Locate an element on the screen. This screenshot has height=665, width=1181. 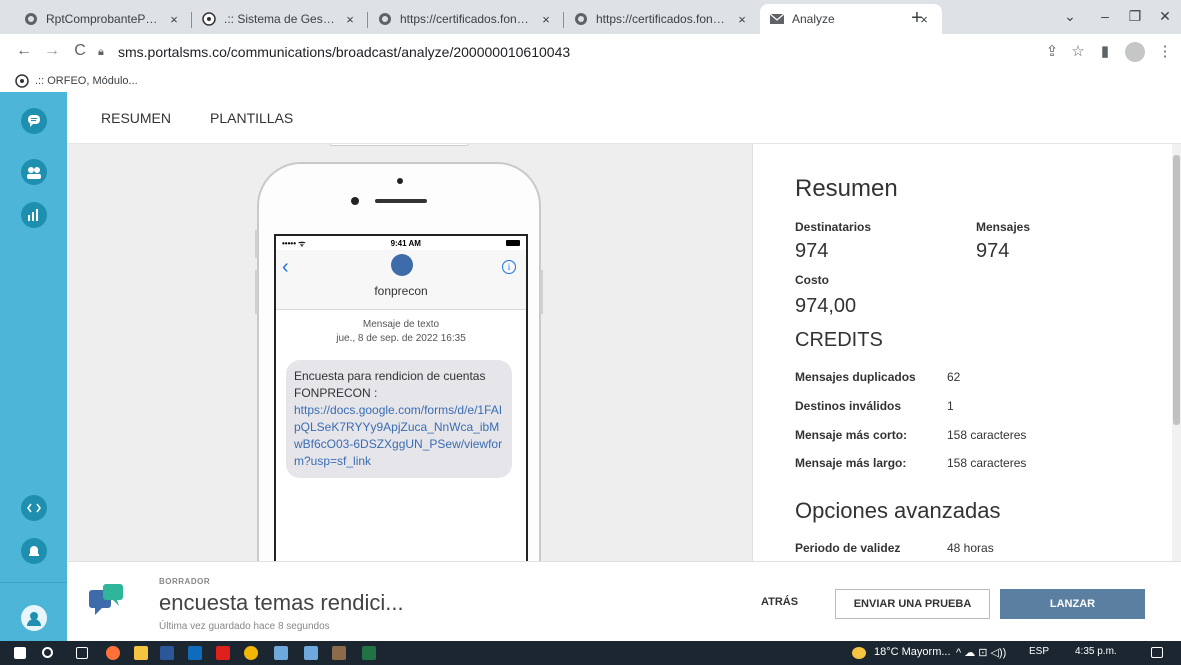
conversation-header: ‹ i fonprecon is located at coordinates (401, 280).